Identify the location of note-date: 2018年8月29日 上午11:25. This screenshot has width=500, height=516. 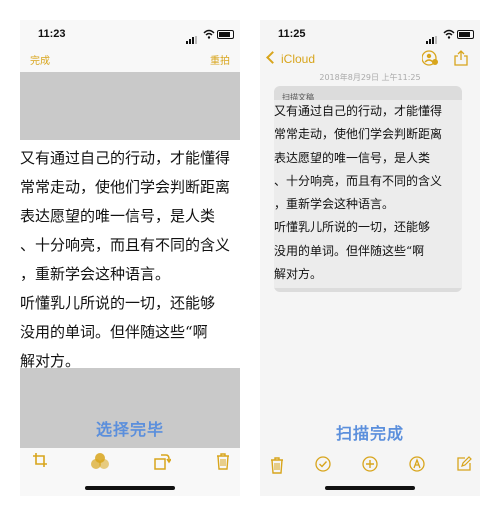
(370, 77).